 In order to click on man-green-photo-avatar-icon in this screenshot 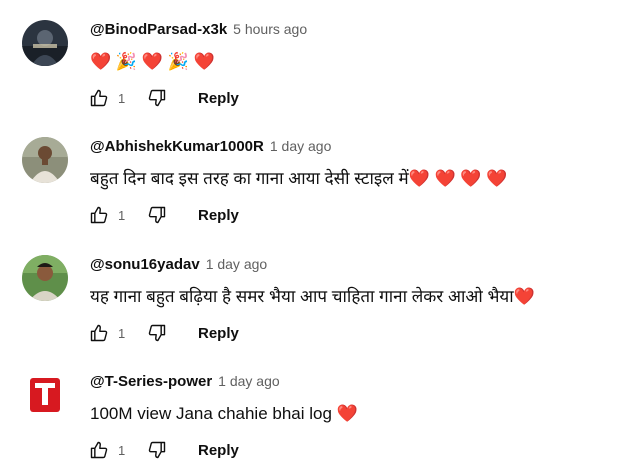, I will do `click(45, 278)`.